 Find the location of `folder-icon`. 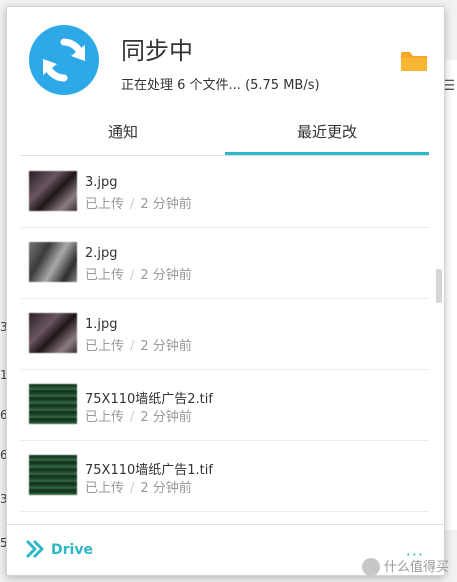

folder-icon is located at coordinates (414, 61).